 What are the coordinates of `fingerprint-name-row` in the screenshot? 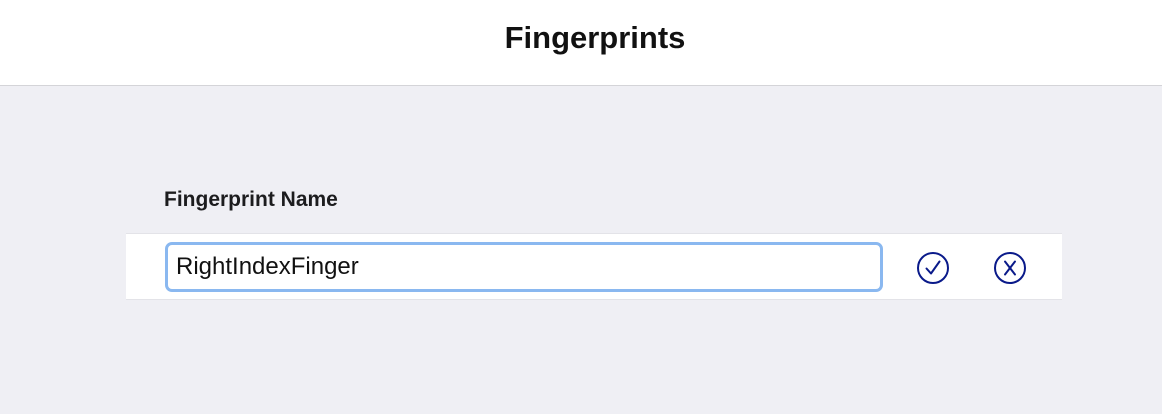 It's located at (594, 266).